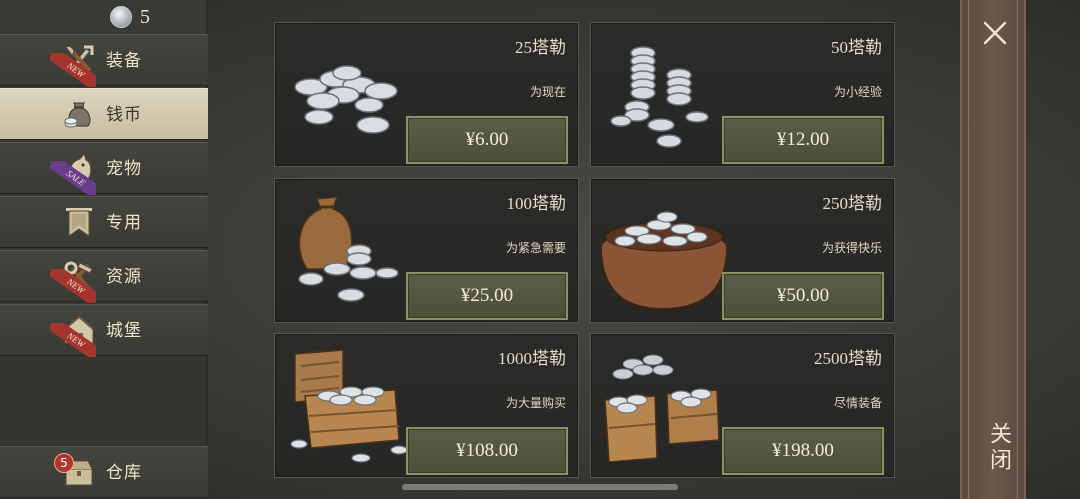 This screenshot has height=499, width=1080. I want to click on sidebar-item-equipment: NEW 装备, so click(104, 60).